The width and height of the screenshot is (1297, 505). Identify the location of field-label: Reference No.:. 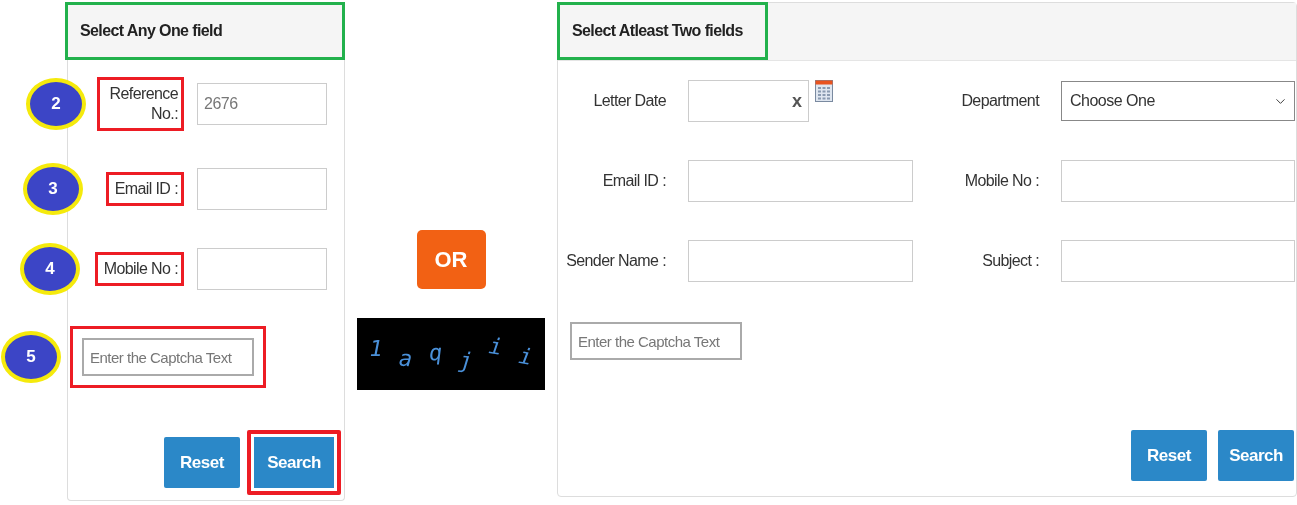
(140, 104).